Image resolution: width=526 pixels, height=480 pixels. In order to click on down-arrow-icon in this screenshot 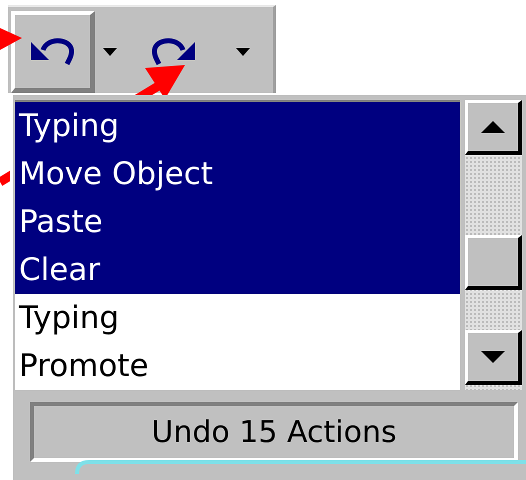, I will do `click(493, 357)`.